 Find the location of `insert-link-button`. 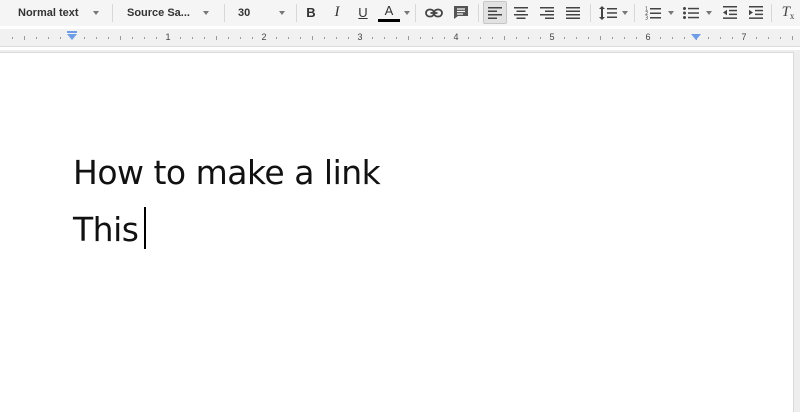

insert-link-button is located at coordinates (434, 12).